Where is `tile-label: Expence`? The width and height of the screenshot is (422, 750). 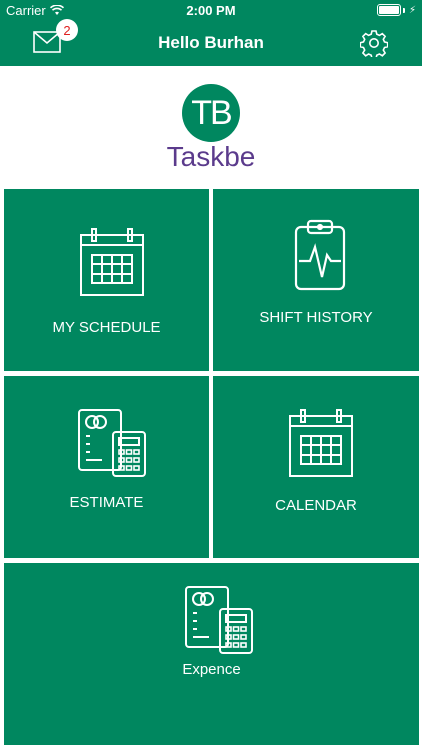
tile-label: Expence is located at coordinates (211, 669).